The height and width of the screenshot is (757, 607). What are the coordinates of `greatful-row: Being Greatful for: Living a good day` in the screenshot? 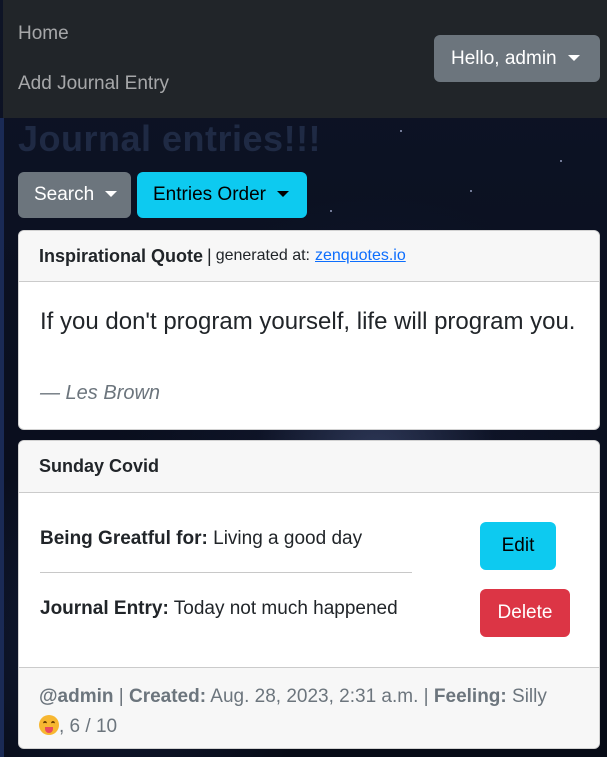 It's located at (201, 539).